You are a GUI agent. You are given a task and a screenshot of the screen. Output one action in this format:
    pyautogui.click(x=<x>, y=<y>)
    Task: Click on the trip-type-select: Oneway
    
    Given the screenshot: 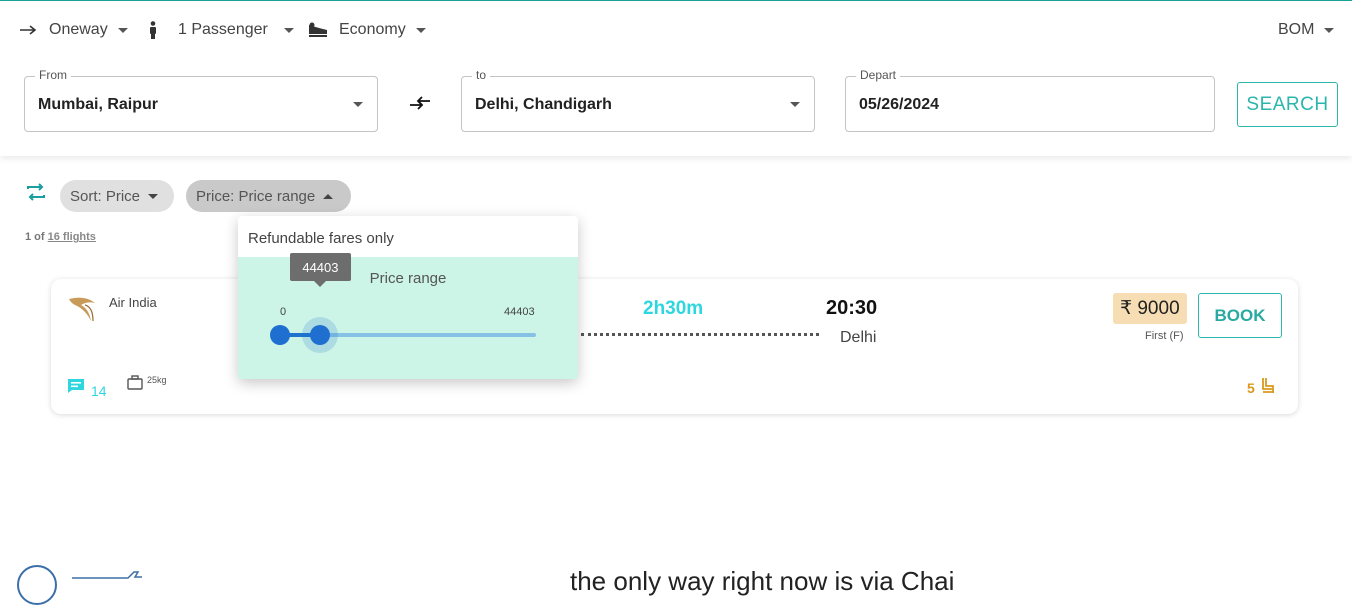 What is the action you would take?
    pyautogui.click(x=74, y=30)
    